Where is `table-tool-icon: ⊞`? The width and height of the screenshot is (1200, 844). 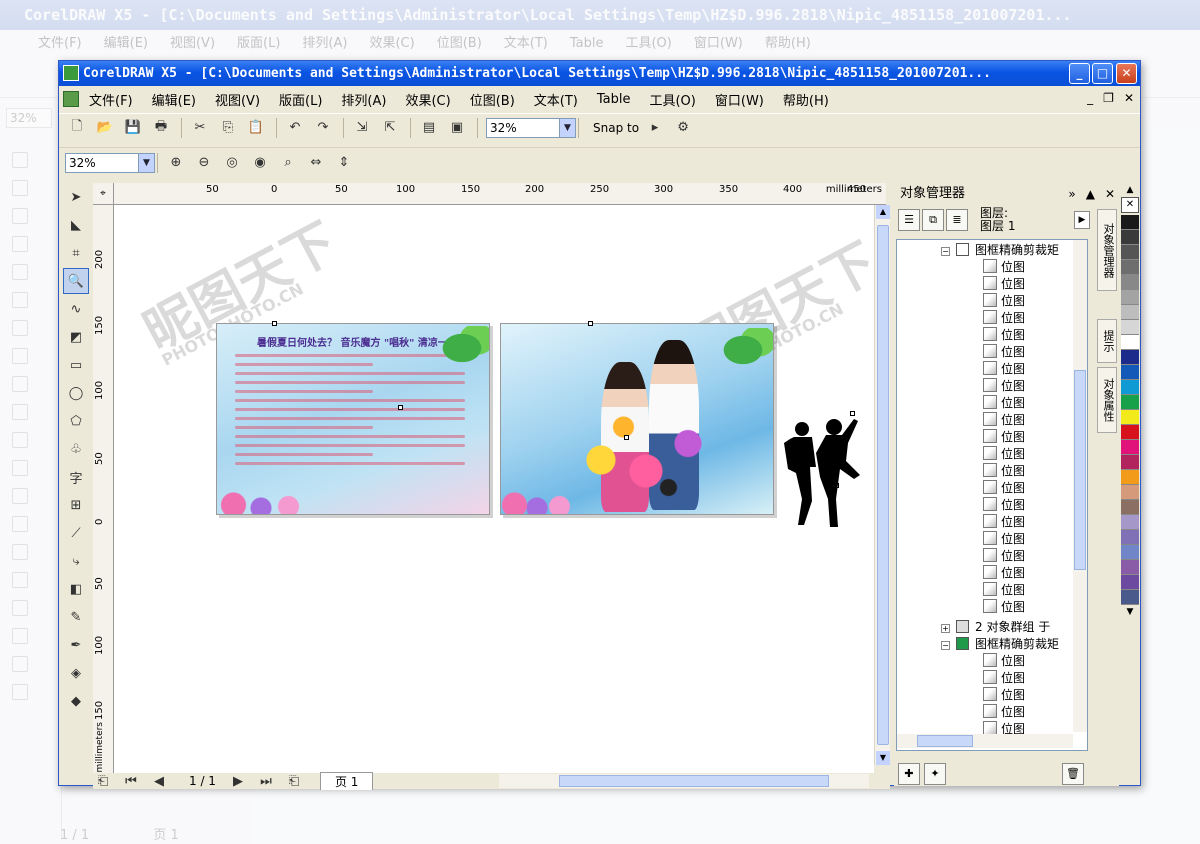
table-tool-icon: ⊞ is located at coordinates (76, 505).